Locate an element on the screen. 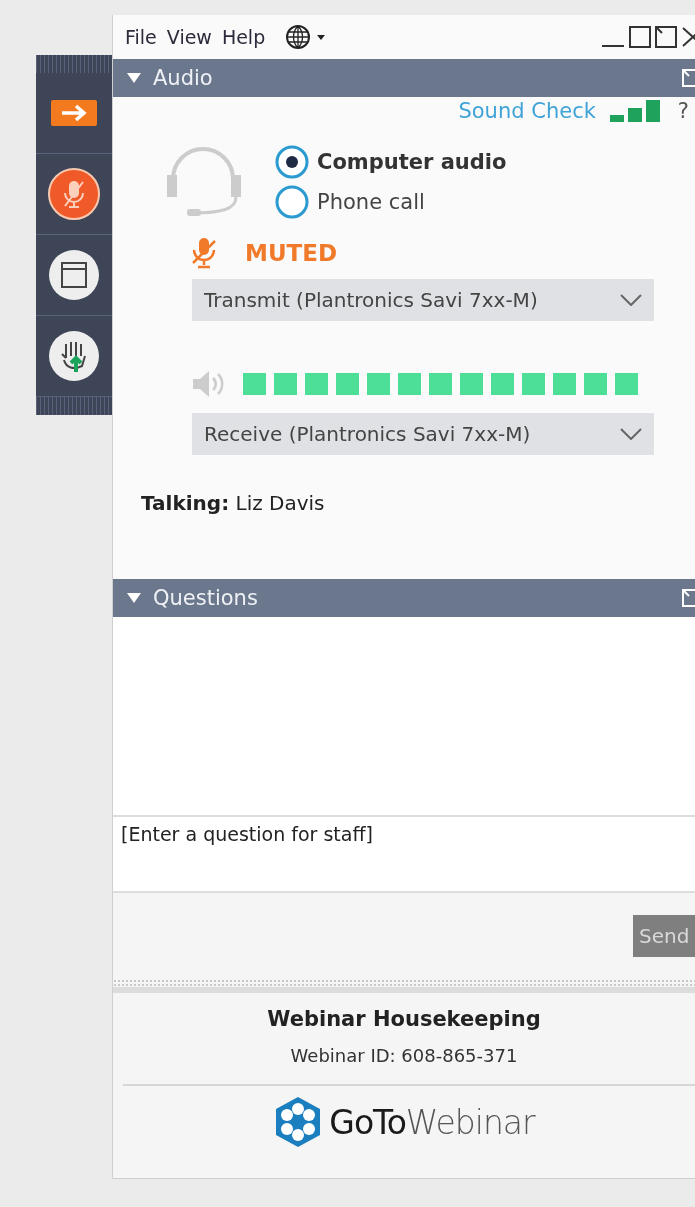  menu-item: View is located at coordinates (189, 37).